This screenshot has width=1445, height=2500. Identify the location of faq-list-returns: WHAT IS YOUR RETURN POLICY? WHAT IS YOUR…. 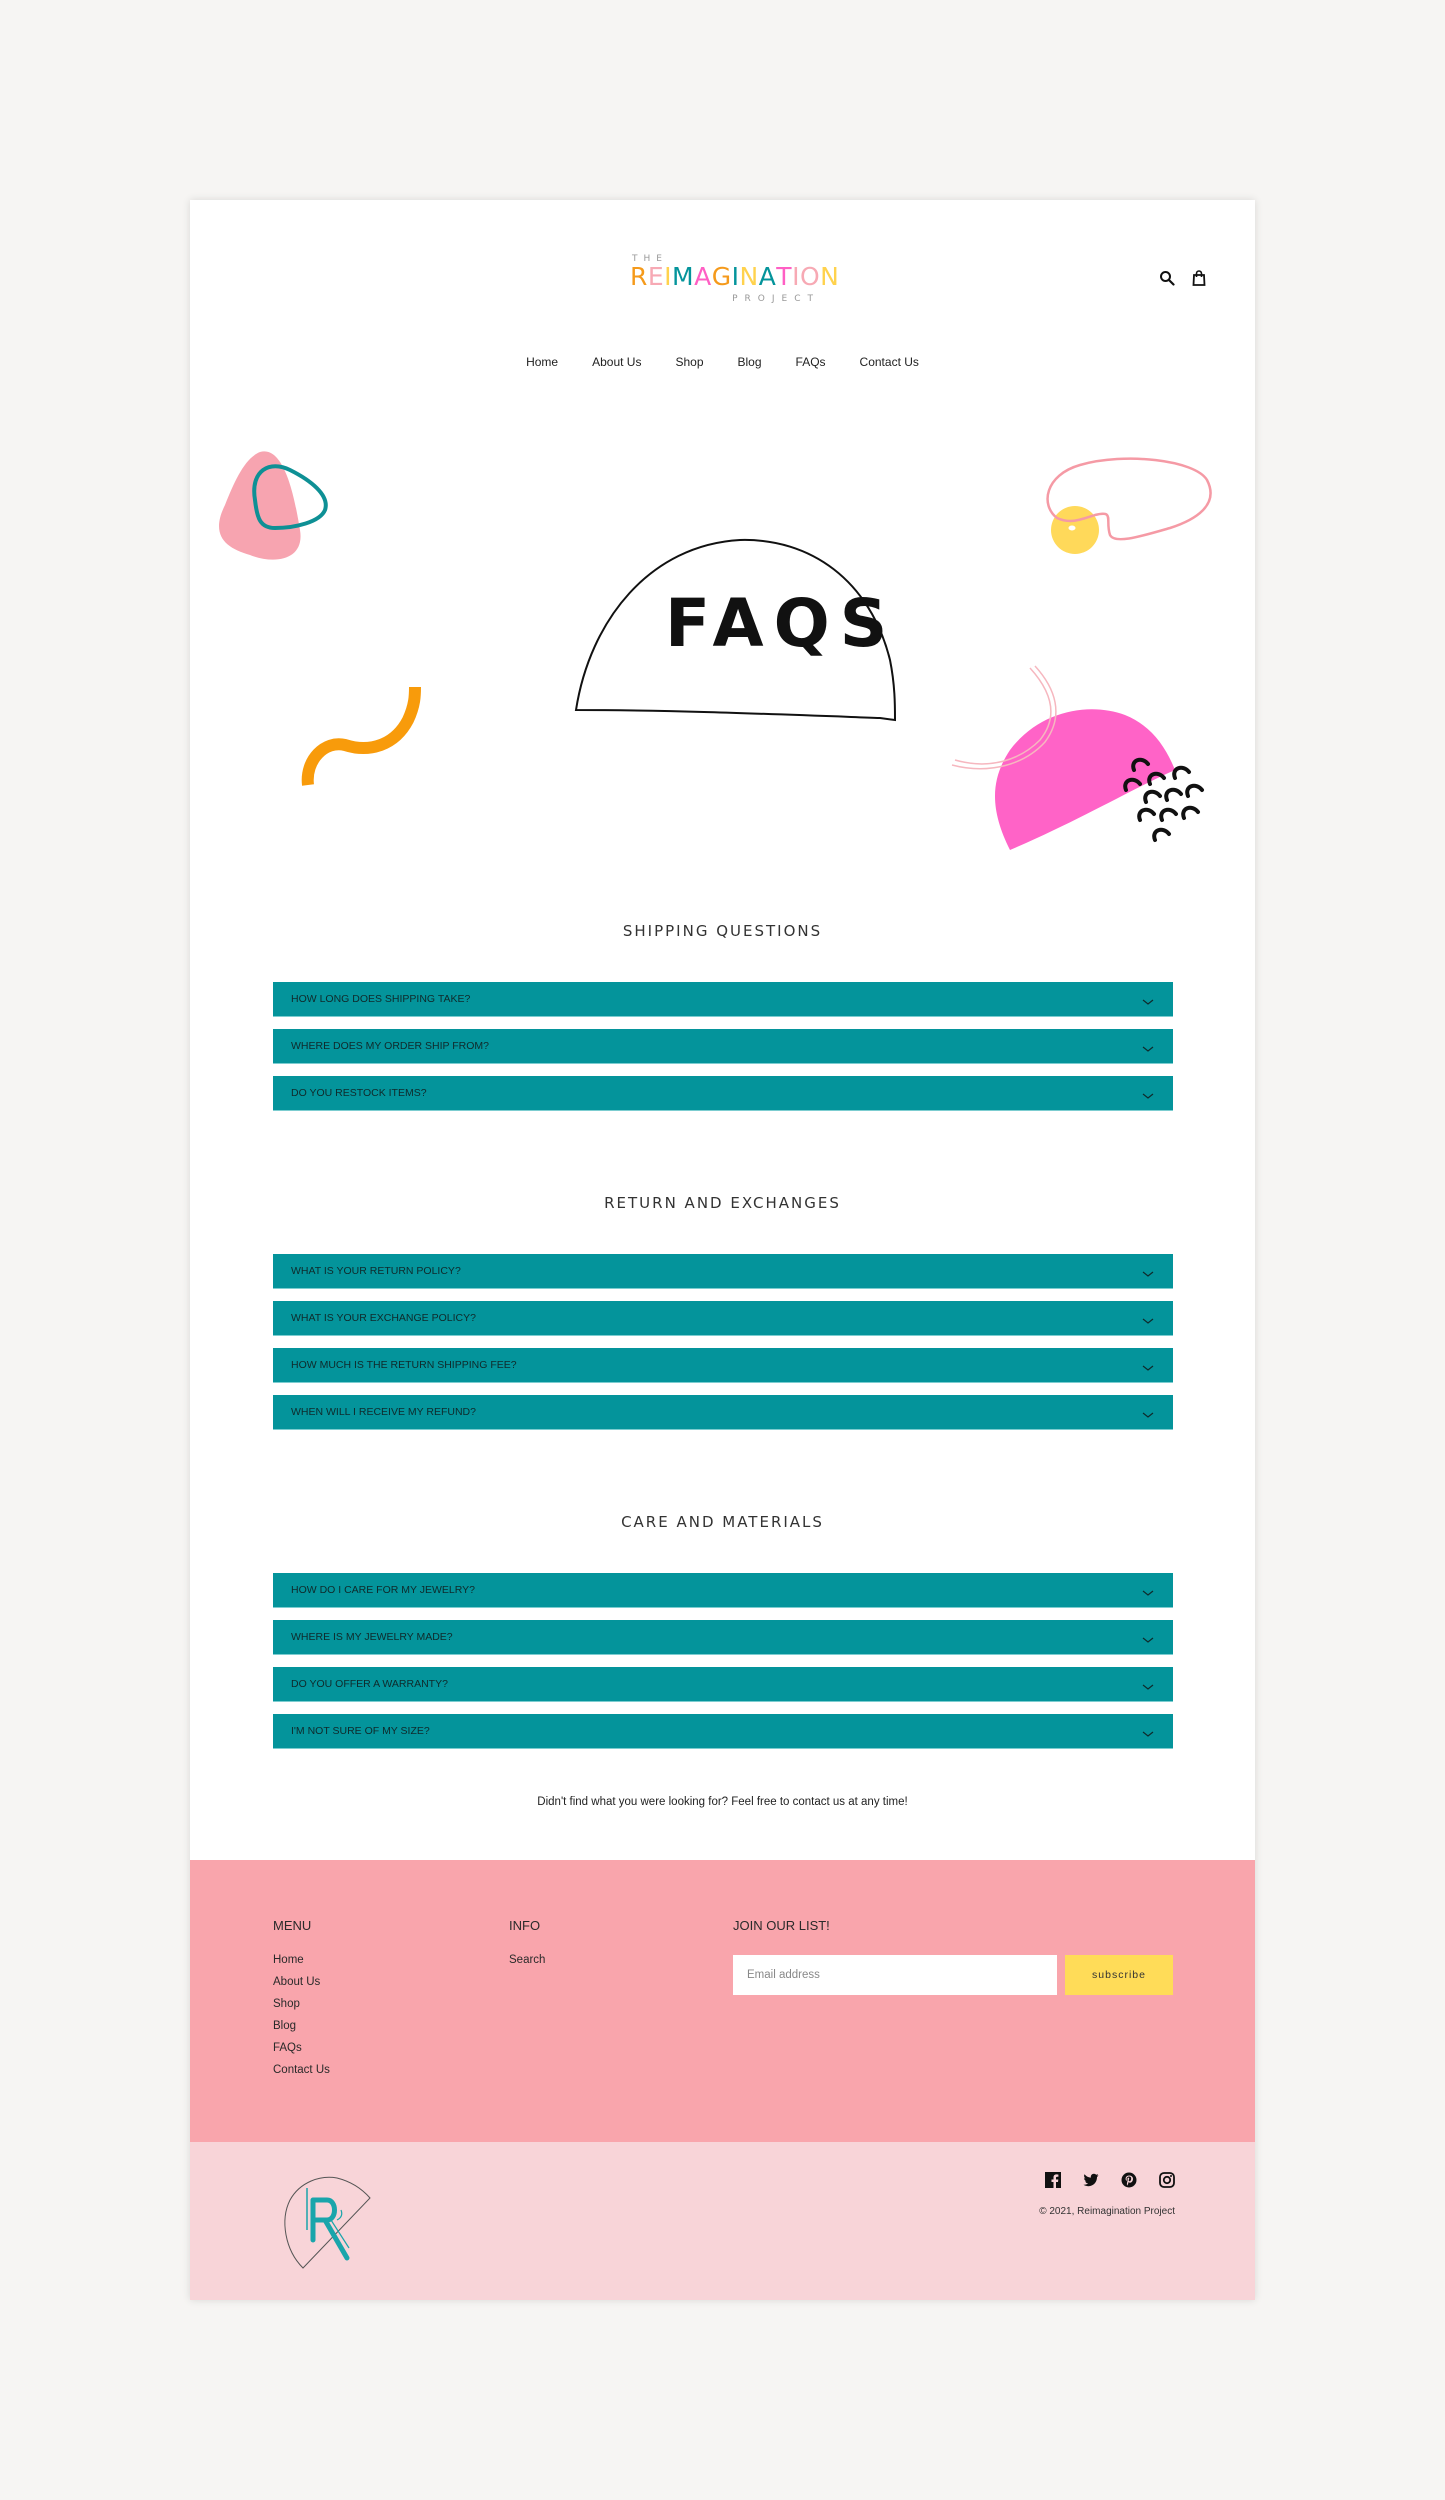
(723, 1348).